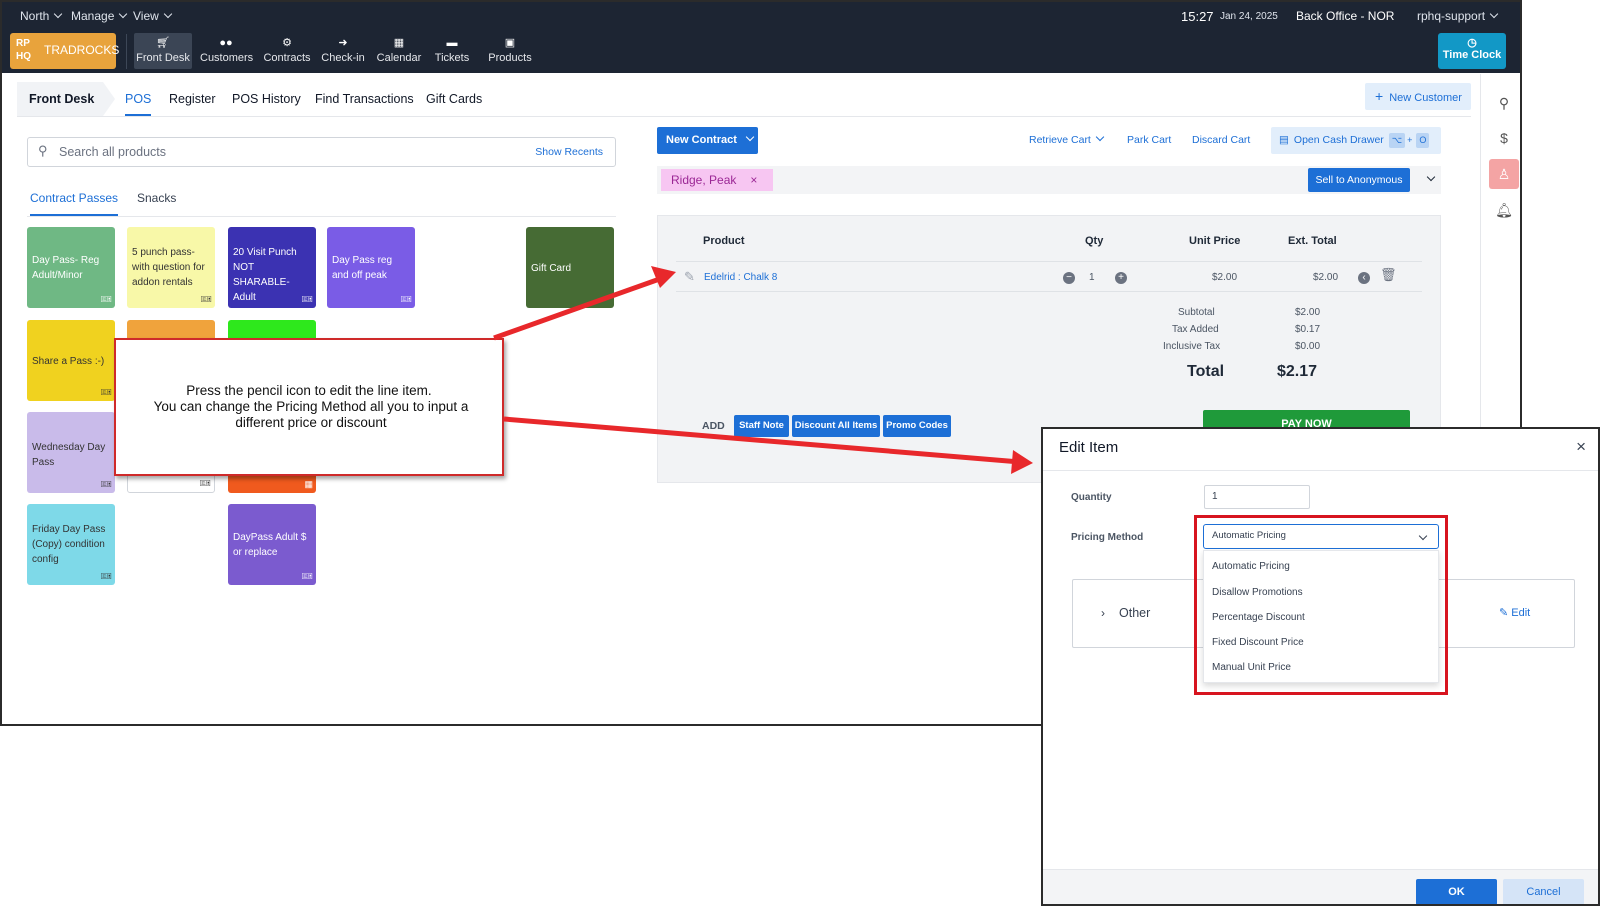 The width and height of the screenshot is (1600, 906). I want to click on trash-icon: 🗑︎, so click(1388, 275).